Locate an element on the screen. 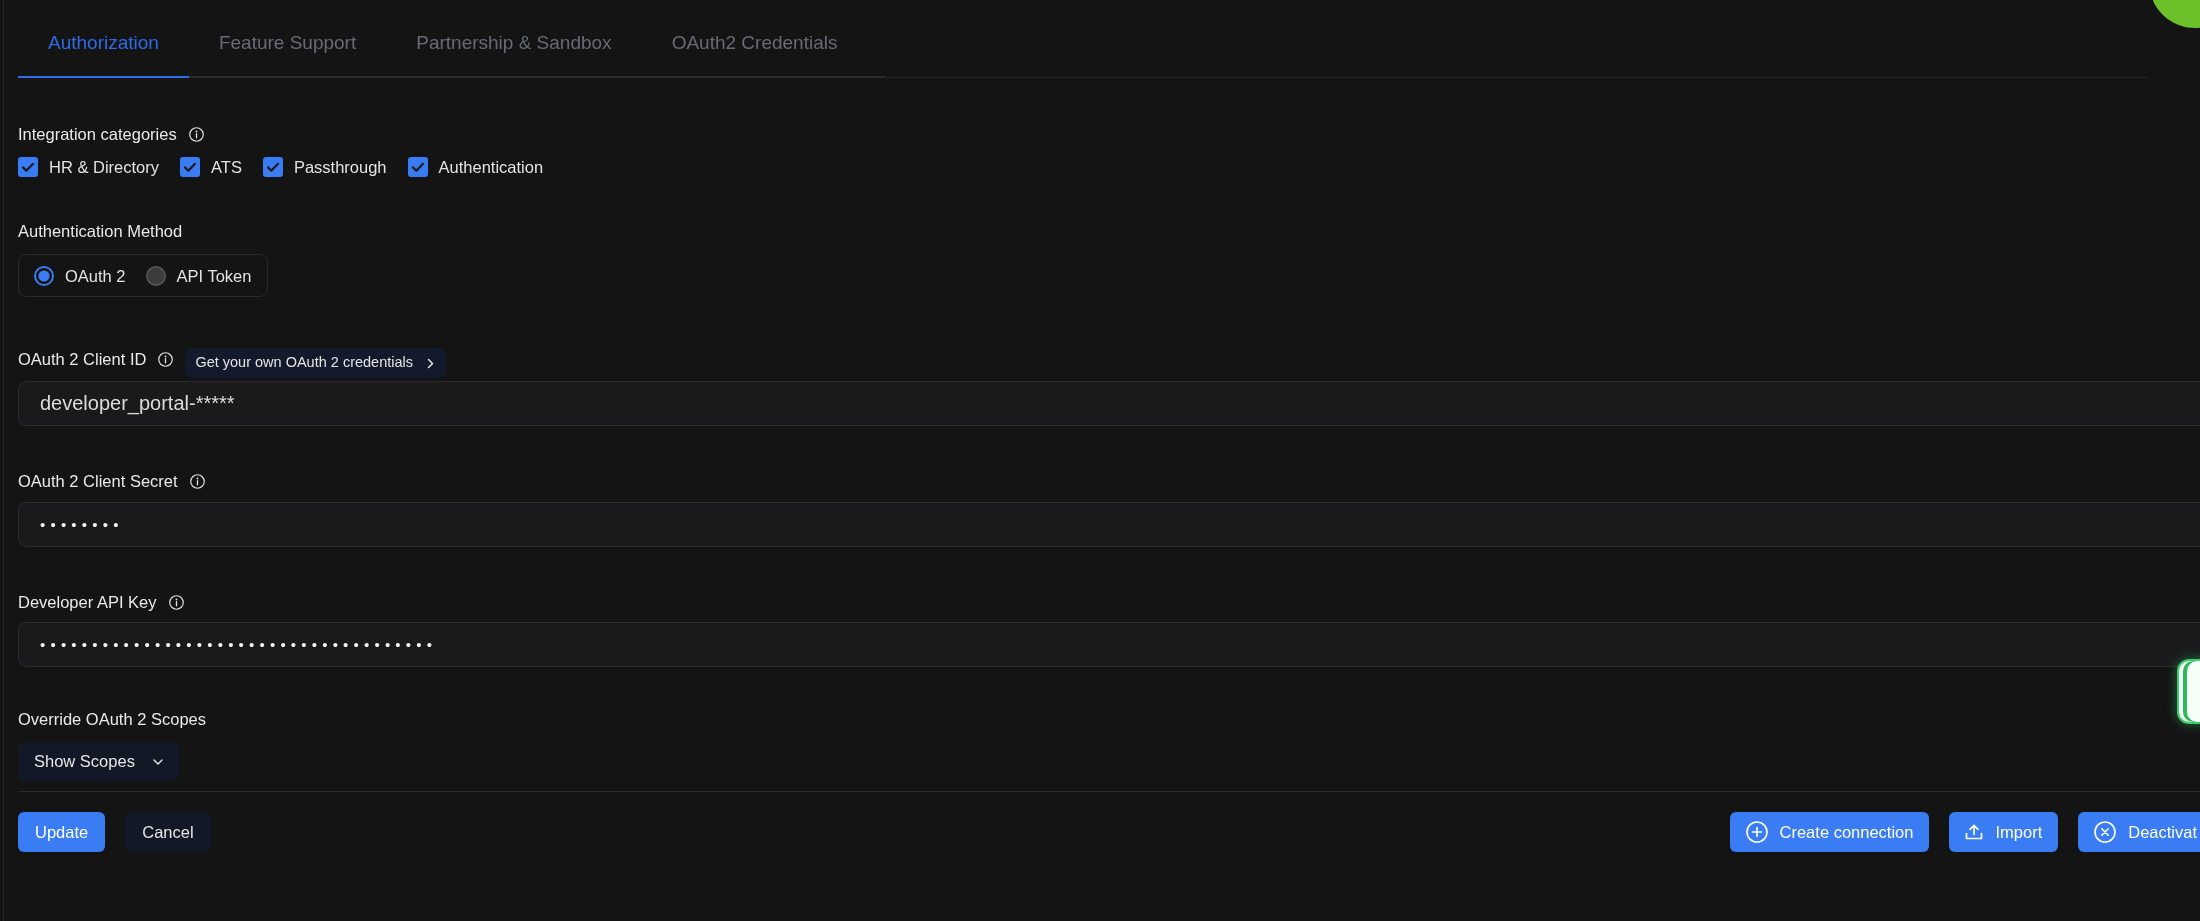  radio-label: API Token is located at coordinates (214, 275).